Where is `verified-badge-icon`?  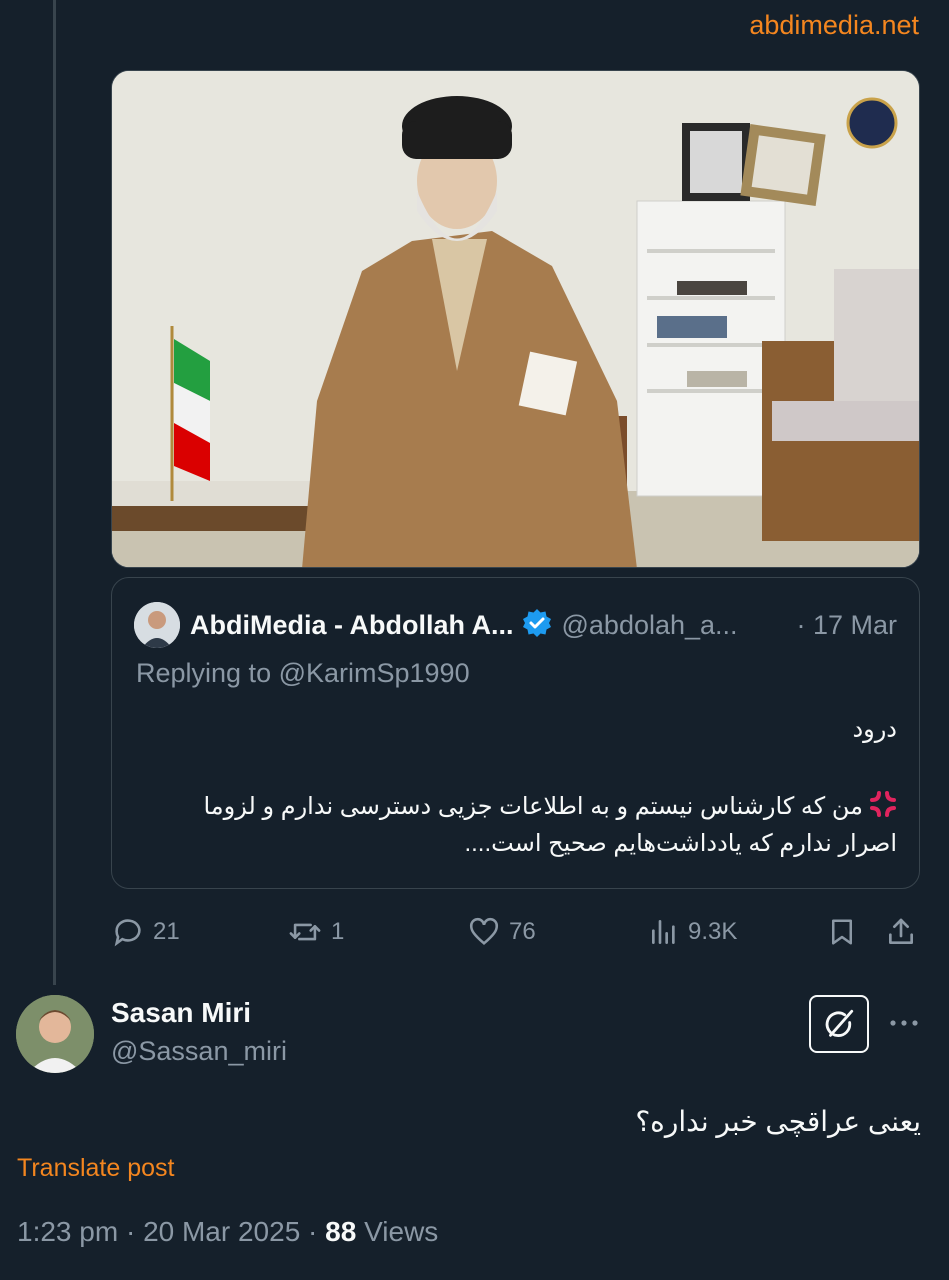
verified-badge-icon is located at coordinates (537, 625).